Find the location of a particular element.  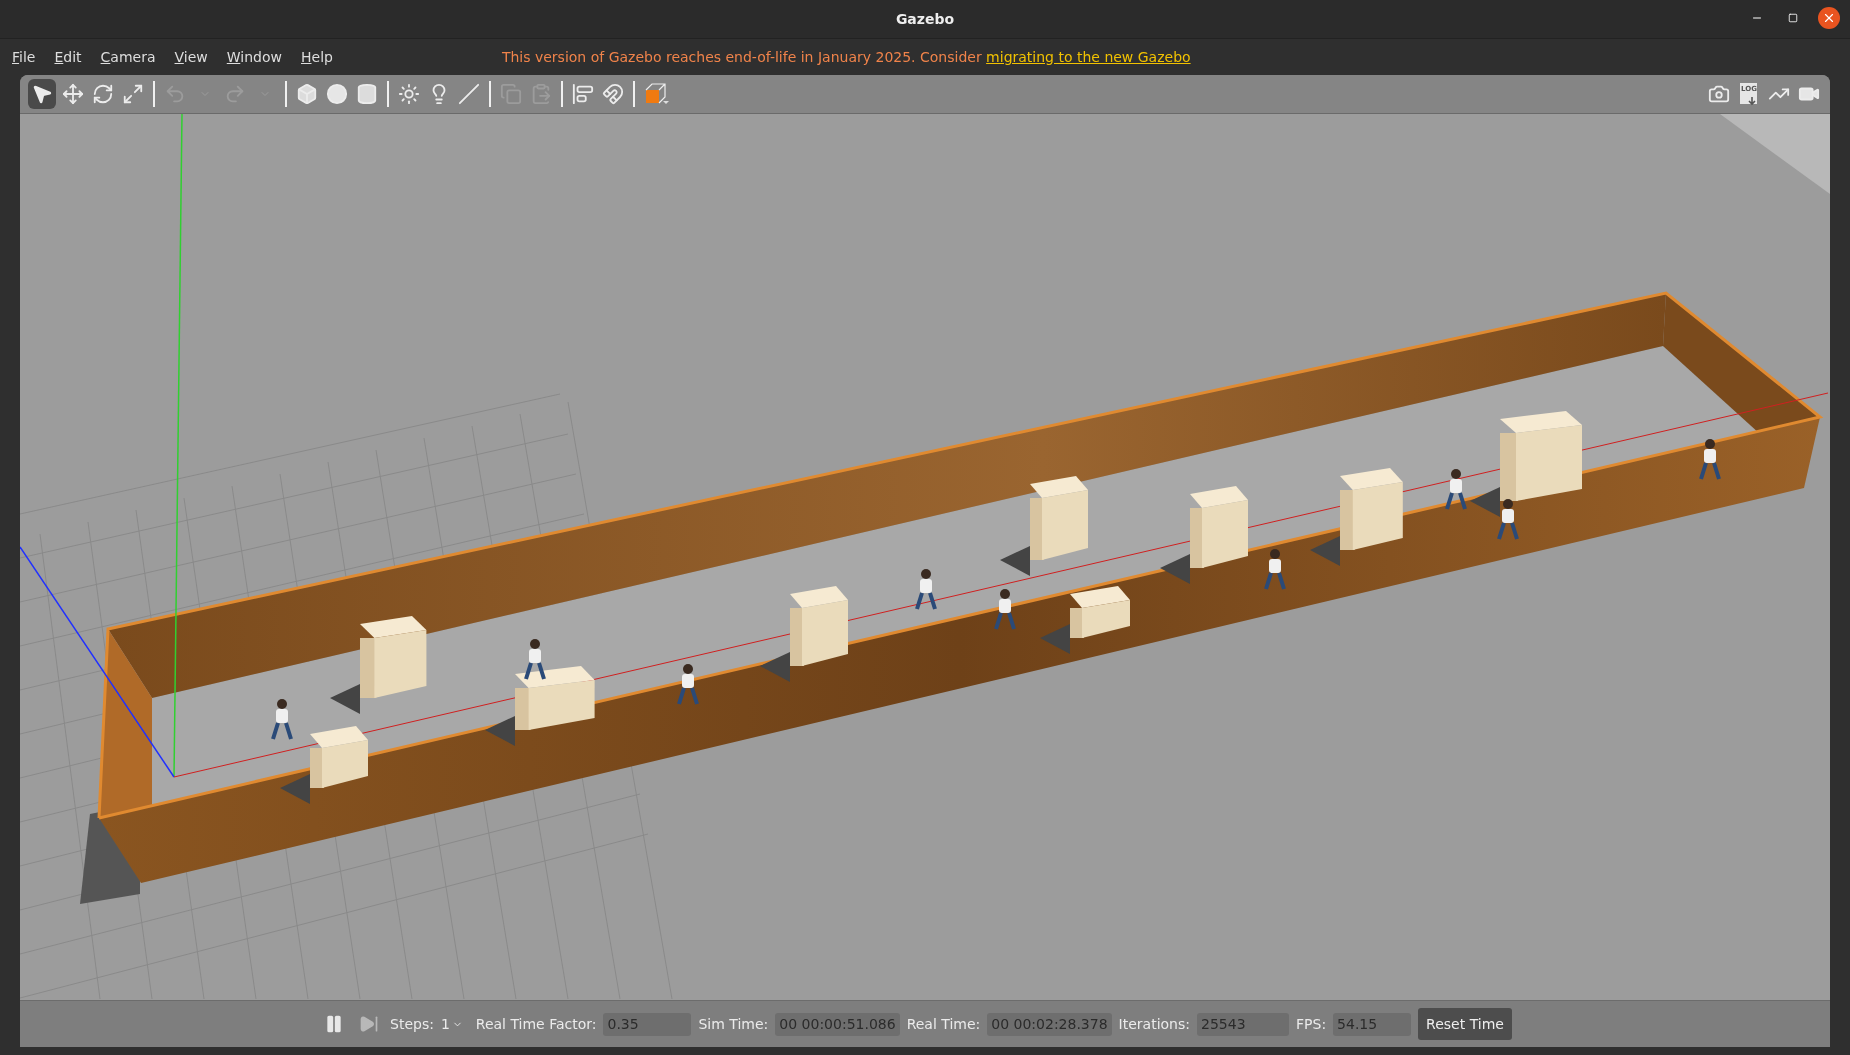

stat-field: 0.35 is located at coordinates (647, 1024).